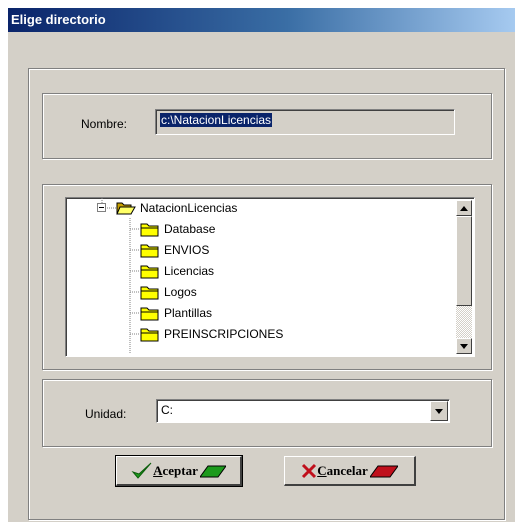 The image size is (515, 522). I want to click on unidad-group: Unidad: C:, so click(267, 413).